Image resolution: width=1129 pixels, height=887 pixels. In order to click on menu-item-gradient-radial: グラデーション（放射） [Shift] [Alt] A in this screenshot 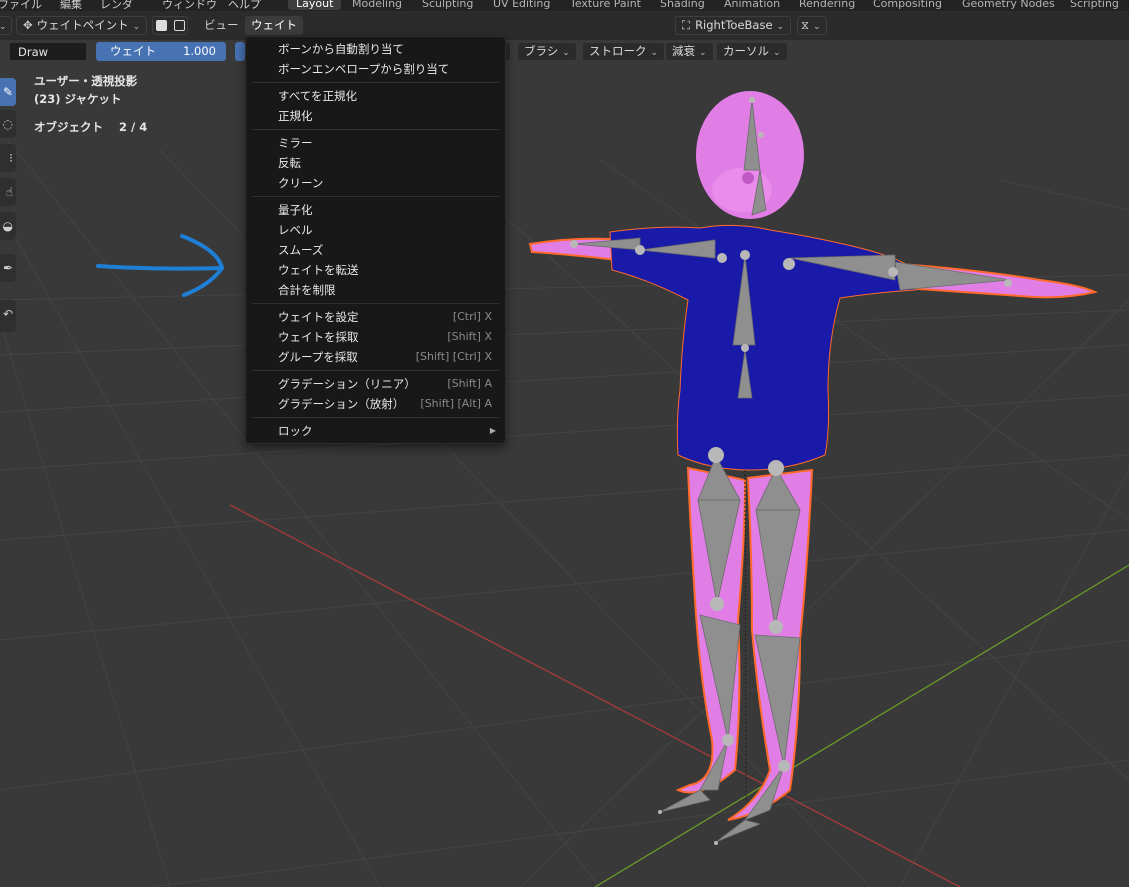, I will do `click(375, 404)`.